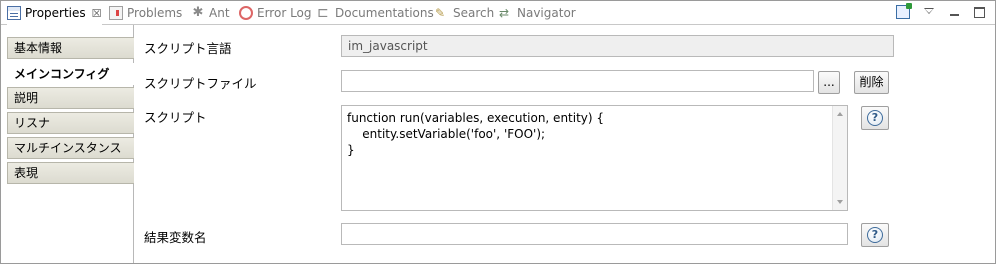 Image resolution: width=996 pixels, height=264 pixels. What do you see at coordinates (200, 83) in the screenshot?
I see `script-file-label: スクリプトファイル` at bounding box center [200, 83].